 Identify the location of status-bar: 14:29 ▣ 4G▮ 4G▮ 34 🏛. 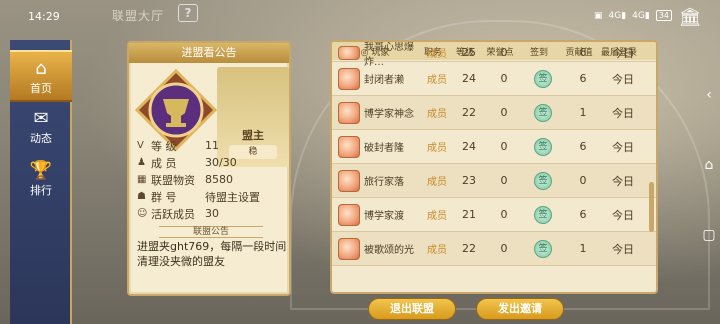
(360, 18).